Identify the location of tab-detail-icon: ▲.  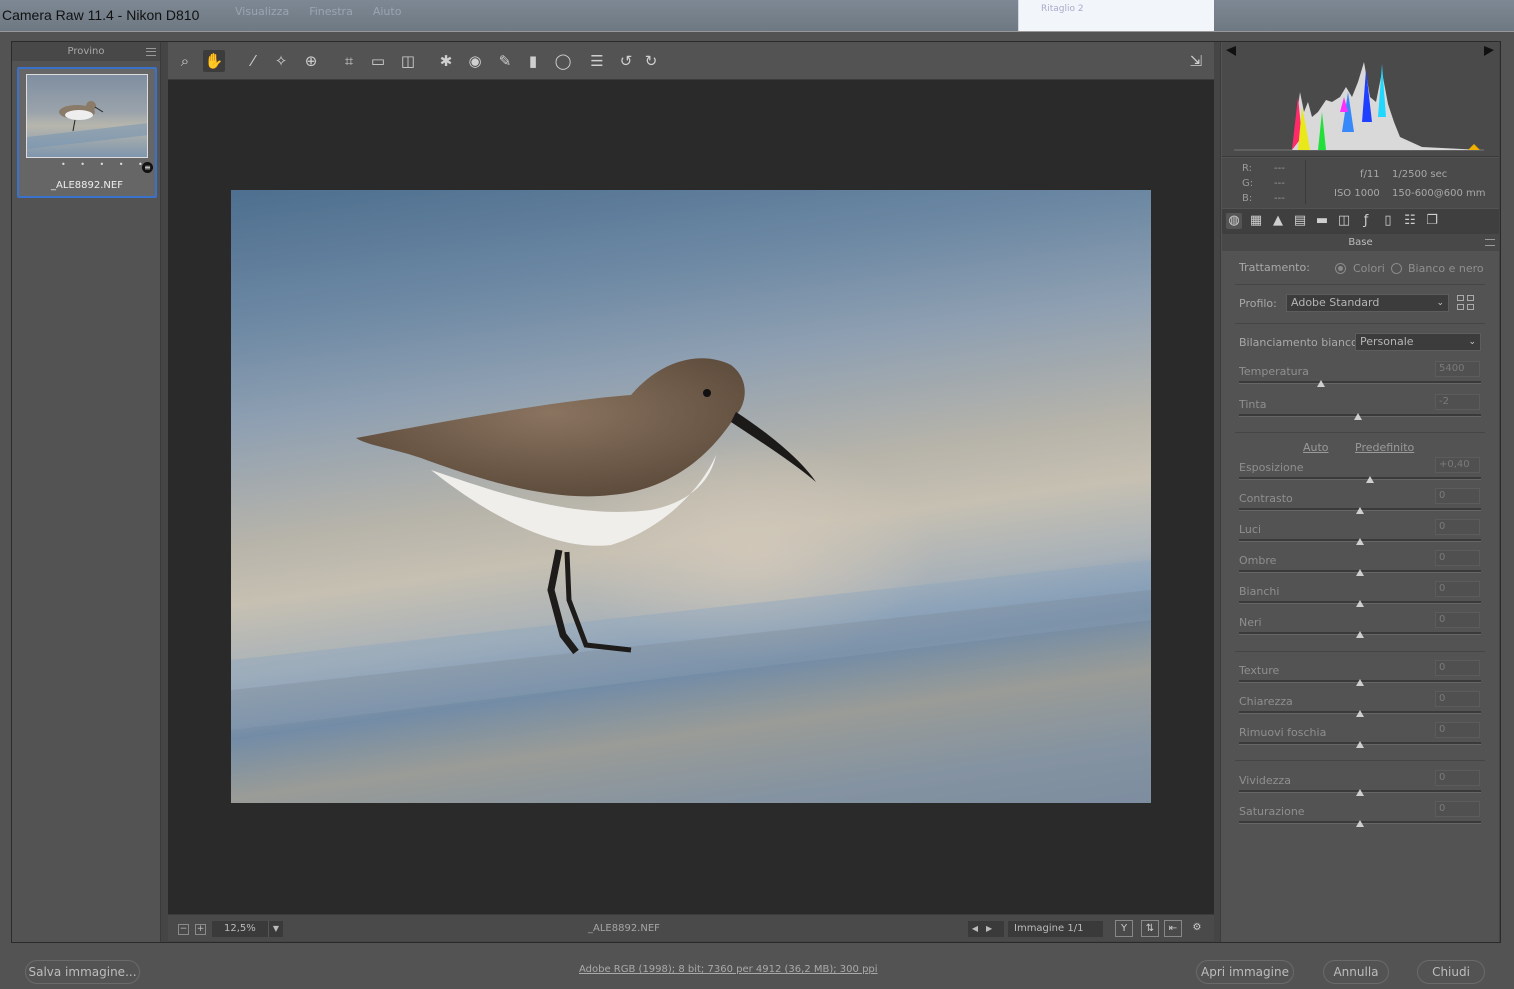
(1278, 221).